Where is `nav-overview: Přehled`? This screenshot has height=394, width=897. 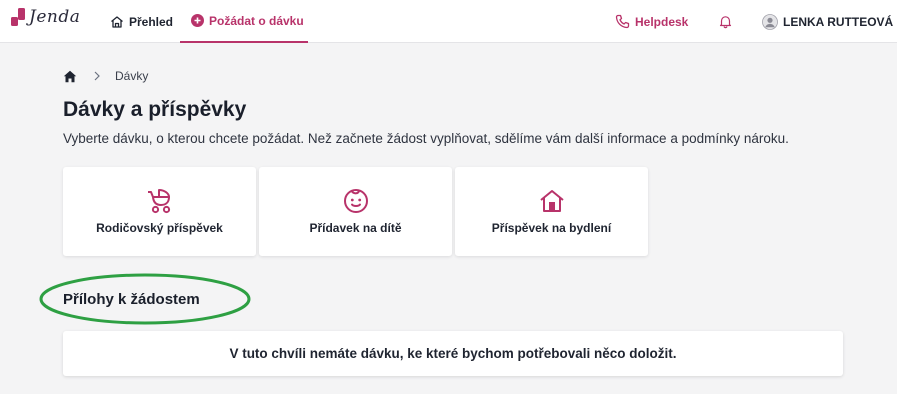
nav-overview: Přehled is located at coordinates (141, 21).